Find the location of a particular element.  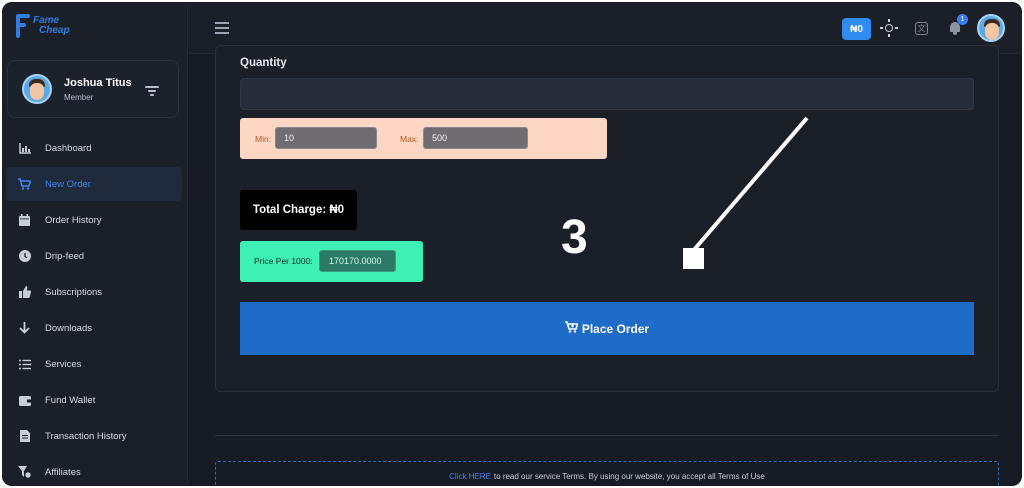

profile-card: Joshua Titus Member is located at coordinates (93, 89).